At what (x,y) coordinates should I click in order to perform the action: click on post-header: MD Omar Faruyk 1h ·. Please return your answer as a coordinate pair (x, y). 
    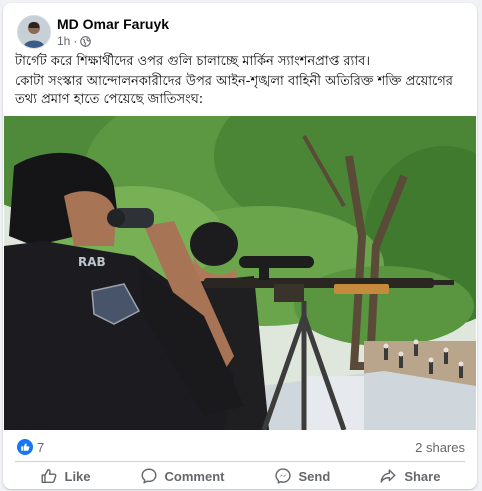
    Looking at the image, I should click on (240, 31).